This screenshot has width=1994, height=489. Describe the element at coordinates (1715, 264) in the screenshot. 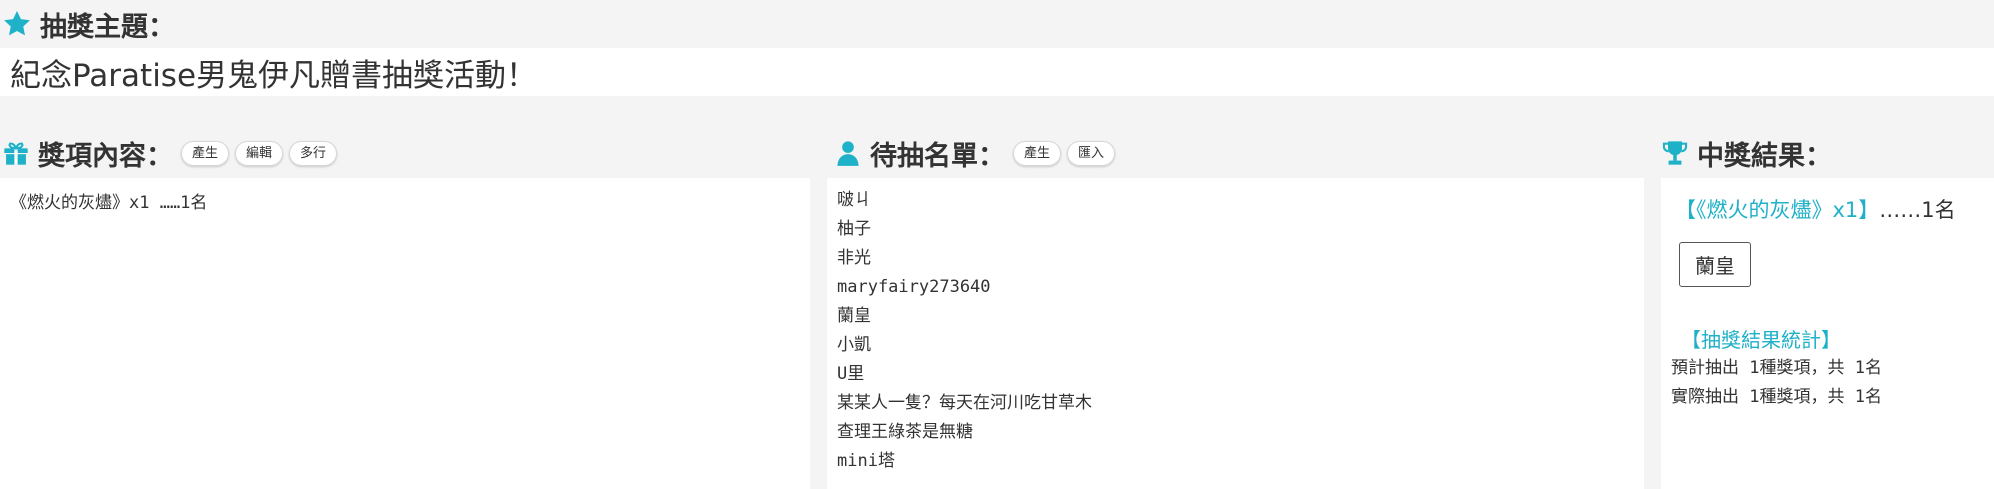

I see `winner-button: 蘭皇` at that location.